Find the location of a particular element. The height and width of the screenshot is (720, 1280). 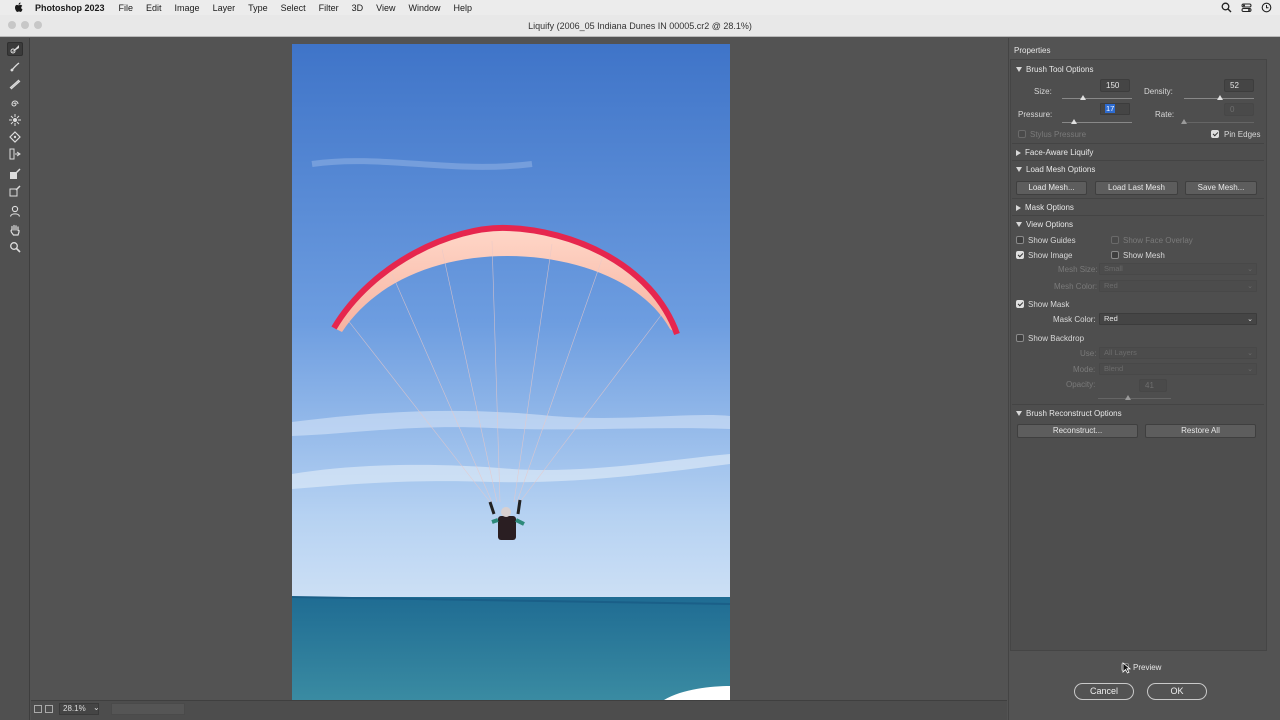

hand-tool is located at coordinates (15, 230).